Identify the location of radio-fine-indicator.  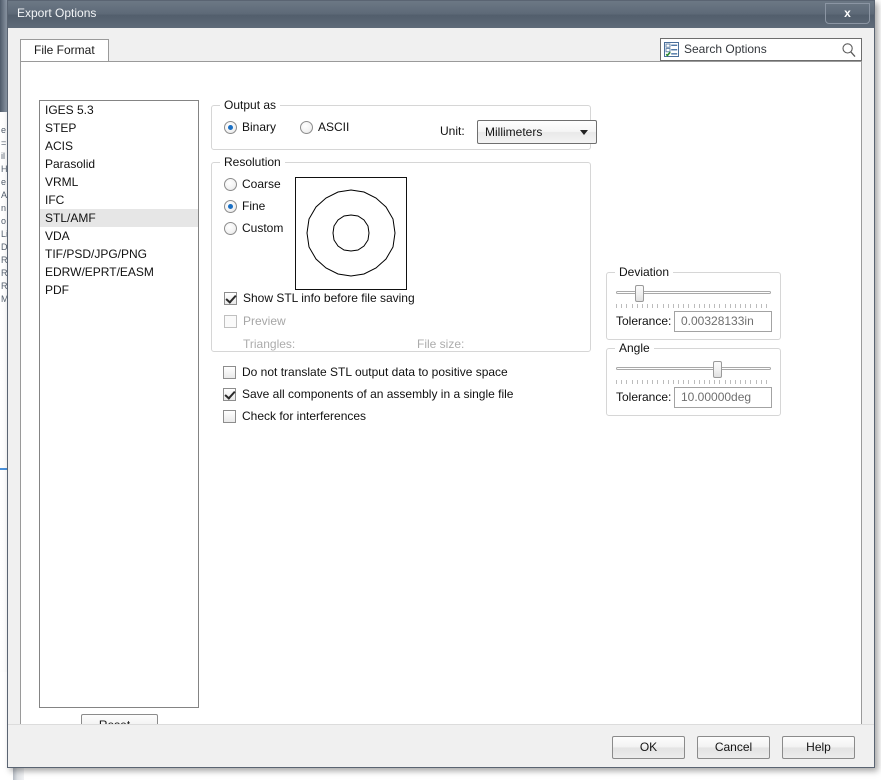
(230, 206).